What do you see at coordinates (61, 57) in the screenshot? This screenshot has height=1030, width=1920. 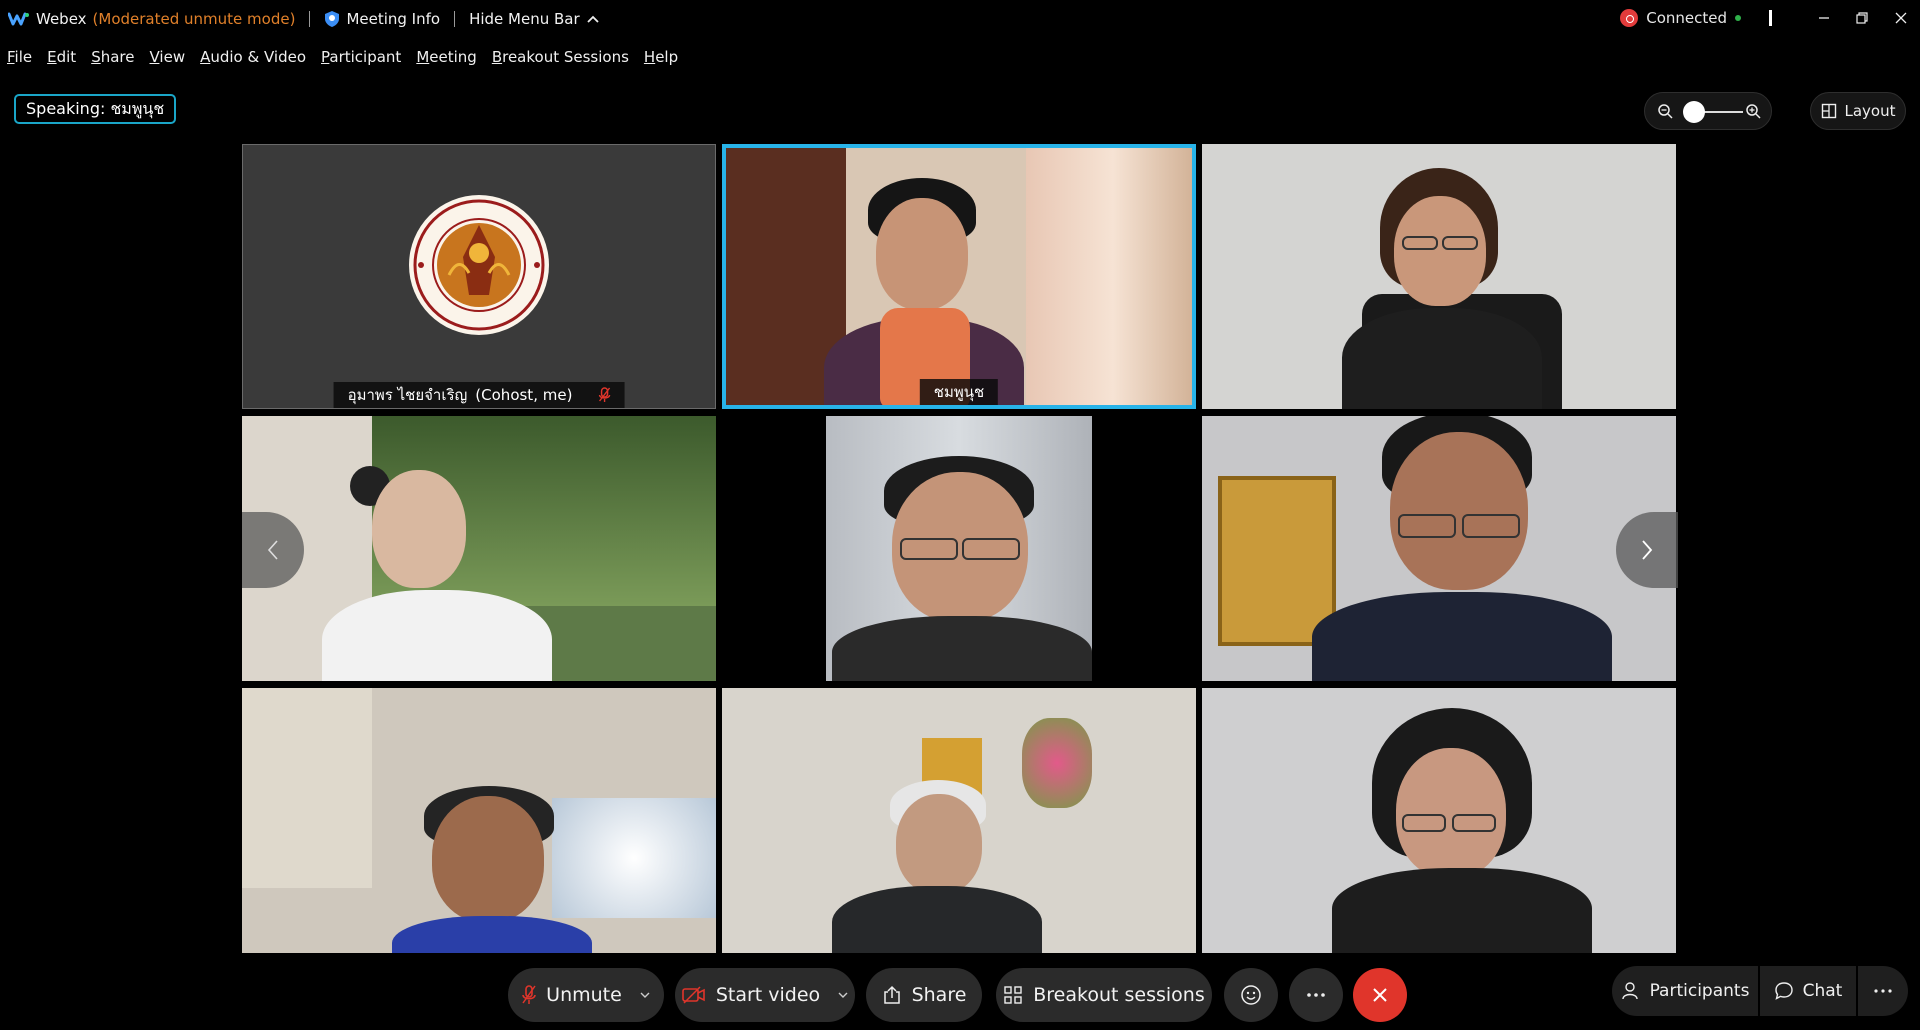 I see `menu-edit: Edit` at bounding box center [61, 57].